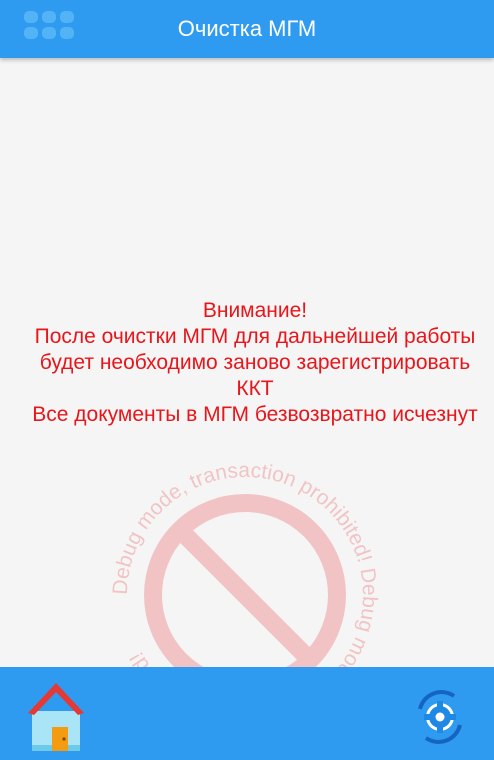  I want to click on bottom-bar, so click(247, 713).